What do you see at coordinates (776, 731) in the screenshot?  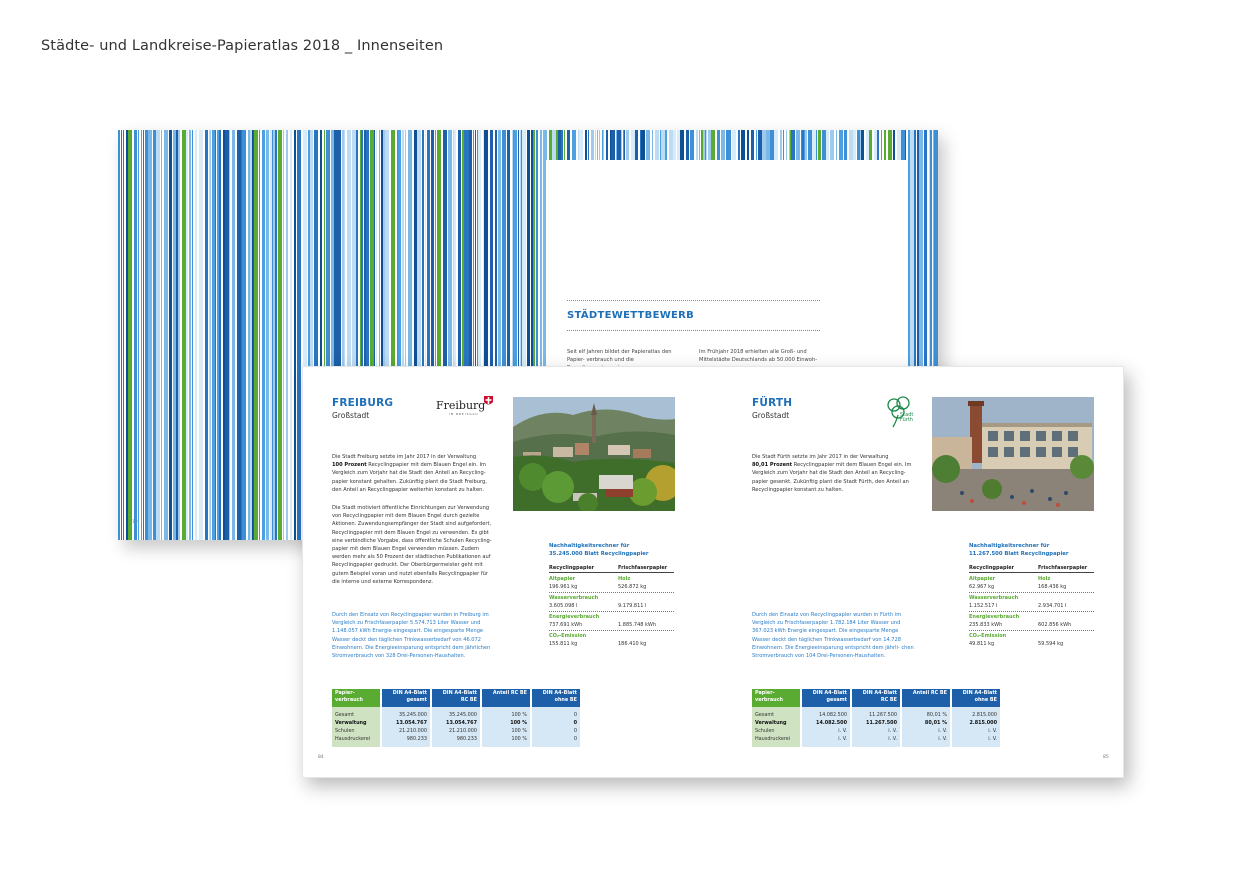 I see `table-cell: Schulen` at bounding box center [776, 731].